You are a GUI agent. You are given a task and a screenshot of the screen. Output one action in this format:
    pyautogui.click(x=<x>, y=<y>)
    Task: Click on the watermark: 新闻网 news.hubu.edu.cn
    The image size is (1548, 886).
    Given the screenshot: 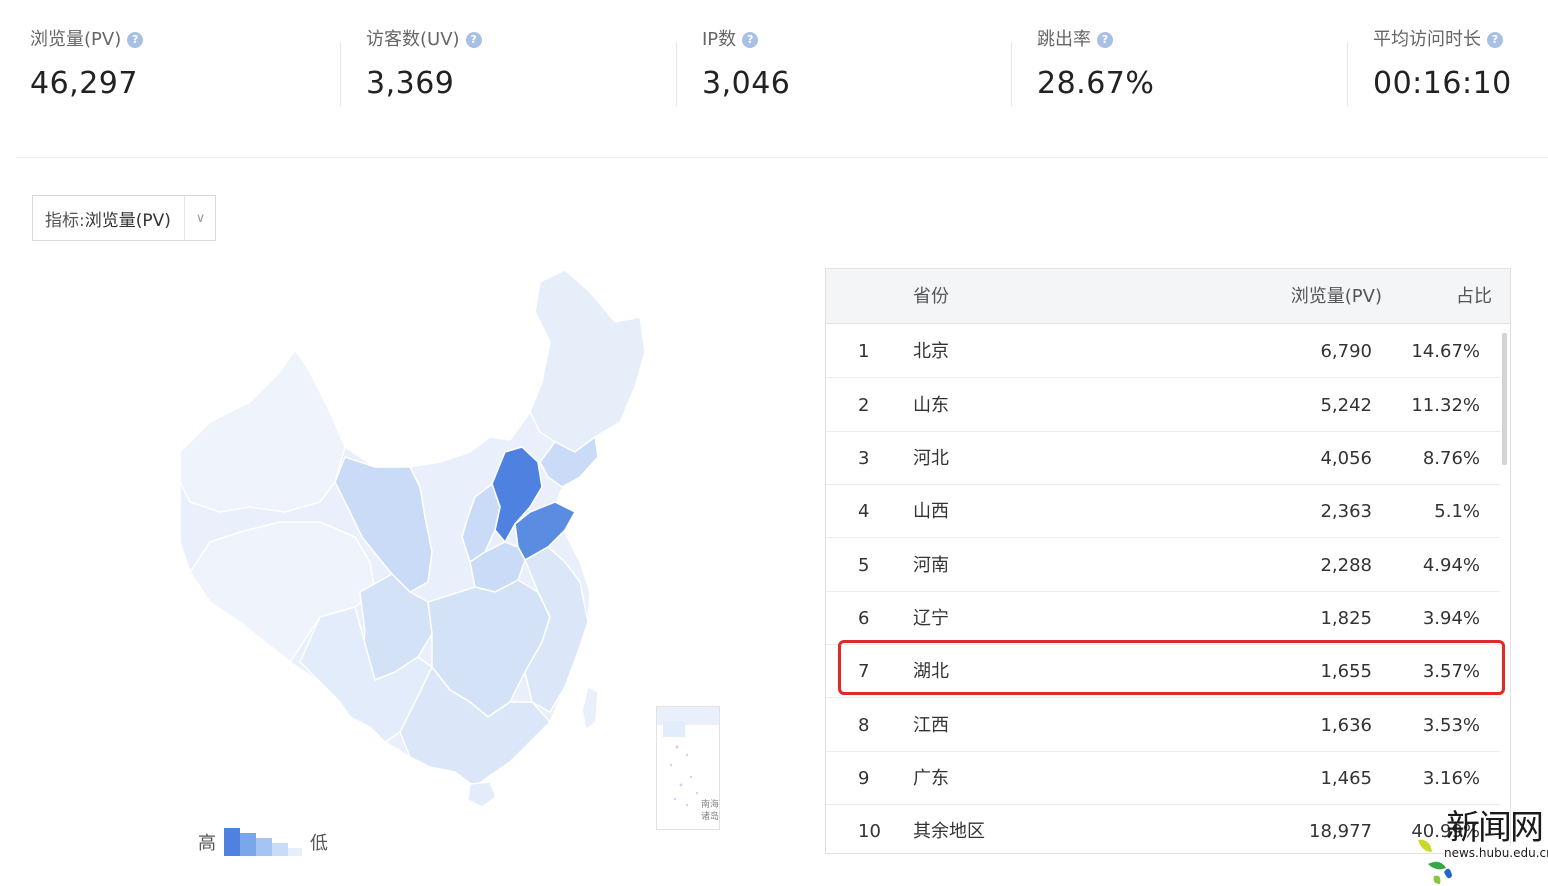 What is the action you would take?
    pyautogui.click(x=1481, y=847)
    